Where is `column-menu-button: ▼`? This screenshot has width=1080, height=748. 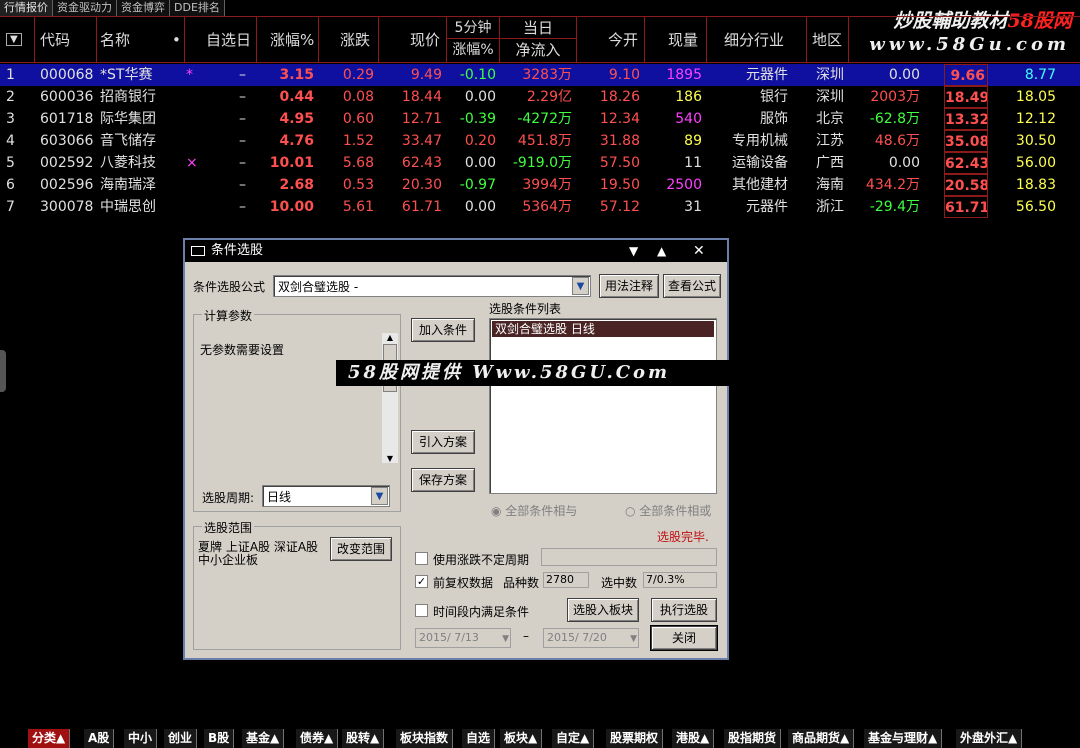 column-menu-button: ▼ is located at coordinates (19, 39).